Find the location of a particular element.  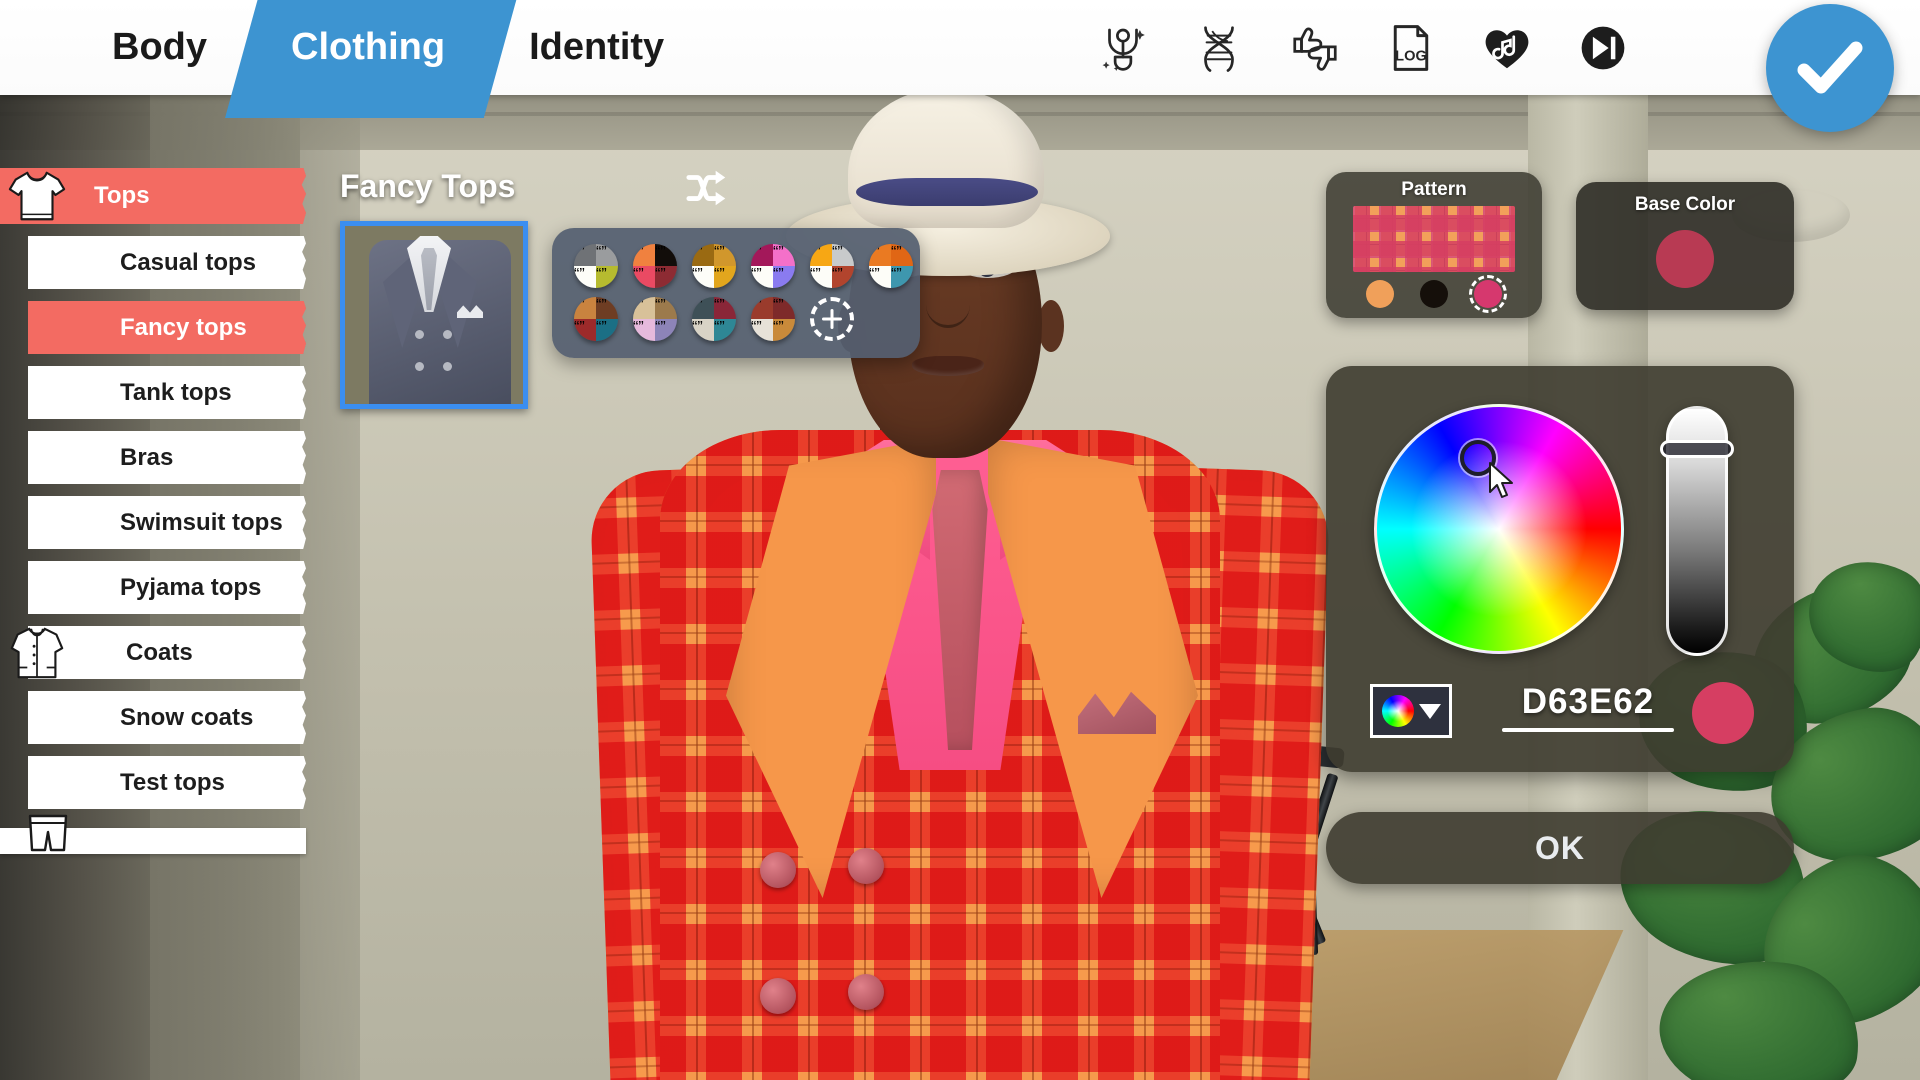

add-swatch-button is located at coordinates (832, 319).